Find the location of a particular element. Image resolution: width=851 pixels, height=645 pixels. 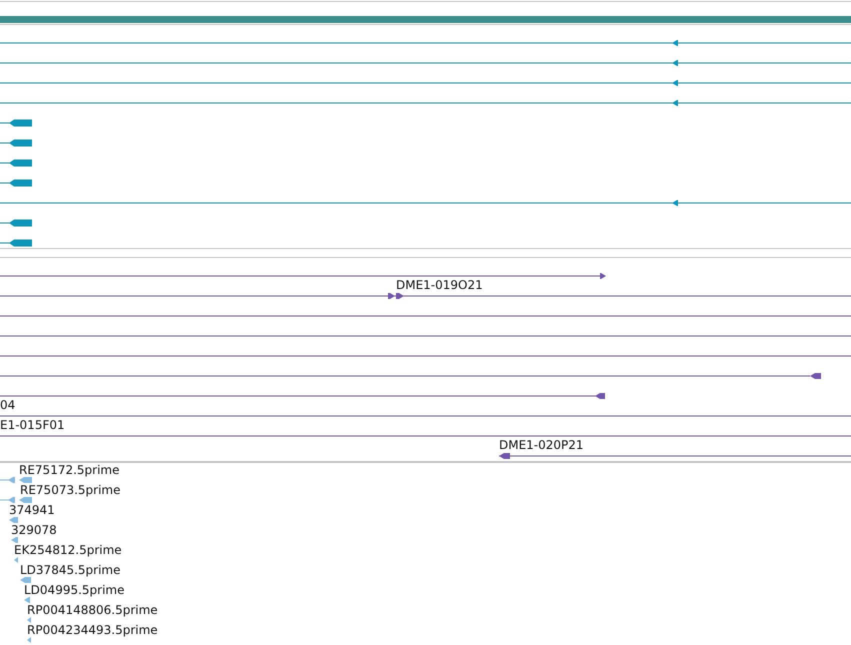

feature-label: 329078 is located at coordinates (34, 530).